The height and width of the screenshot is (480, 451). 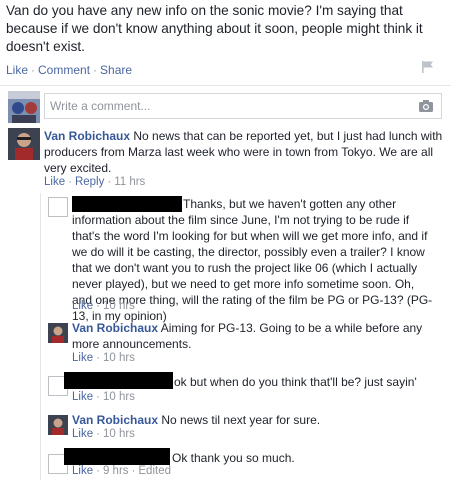 What do you see at coordinates (233, 458) in the screenshot?
I see `reply-text: Ok thank you so much.` at bounding box center [233, 458].